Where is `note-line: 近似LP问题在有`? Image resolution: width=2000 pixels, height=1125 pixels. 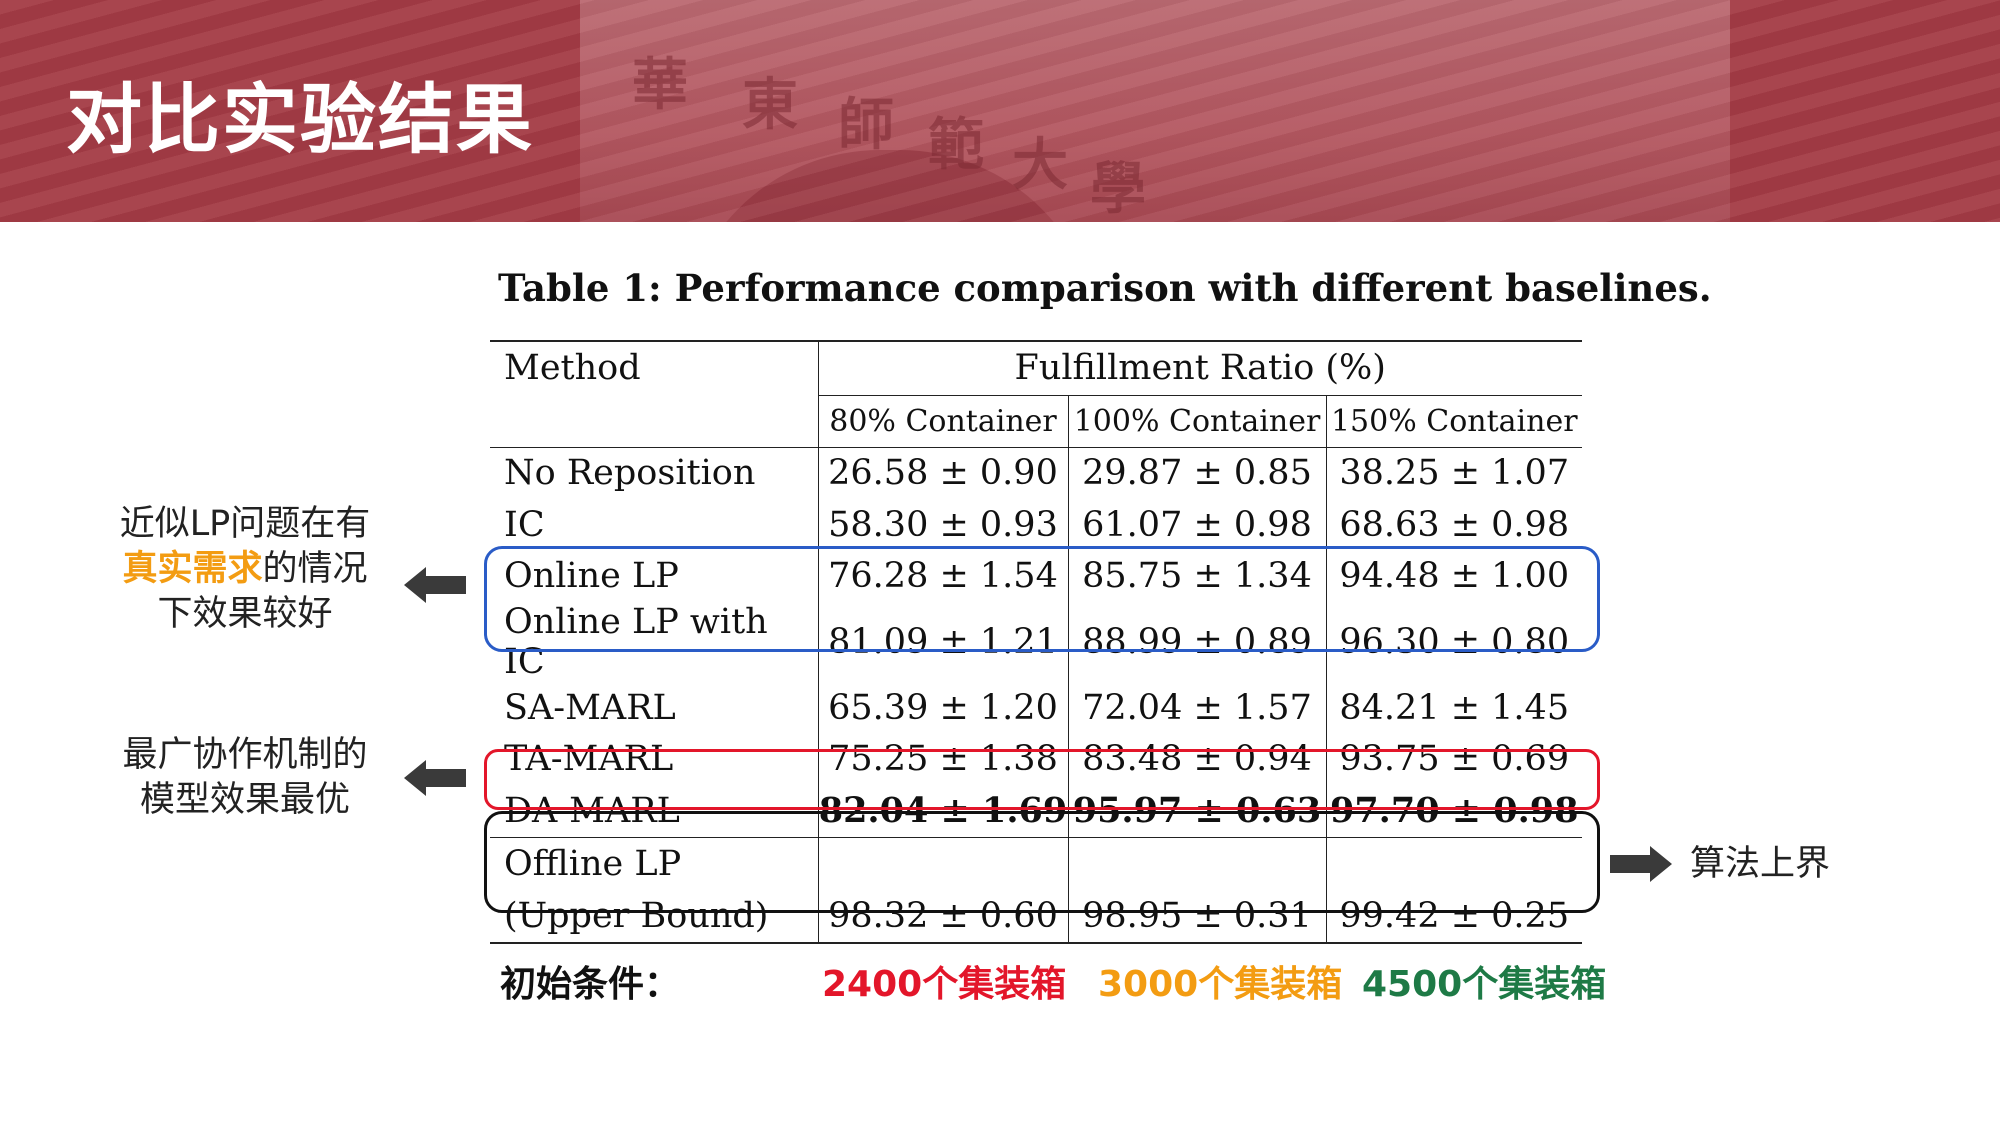
note-line: 近似LP问题在有 is located at coordinates (245, 524).